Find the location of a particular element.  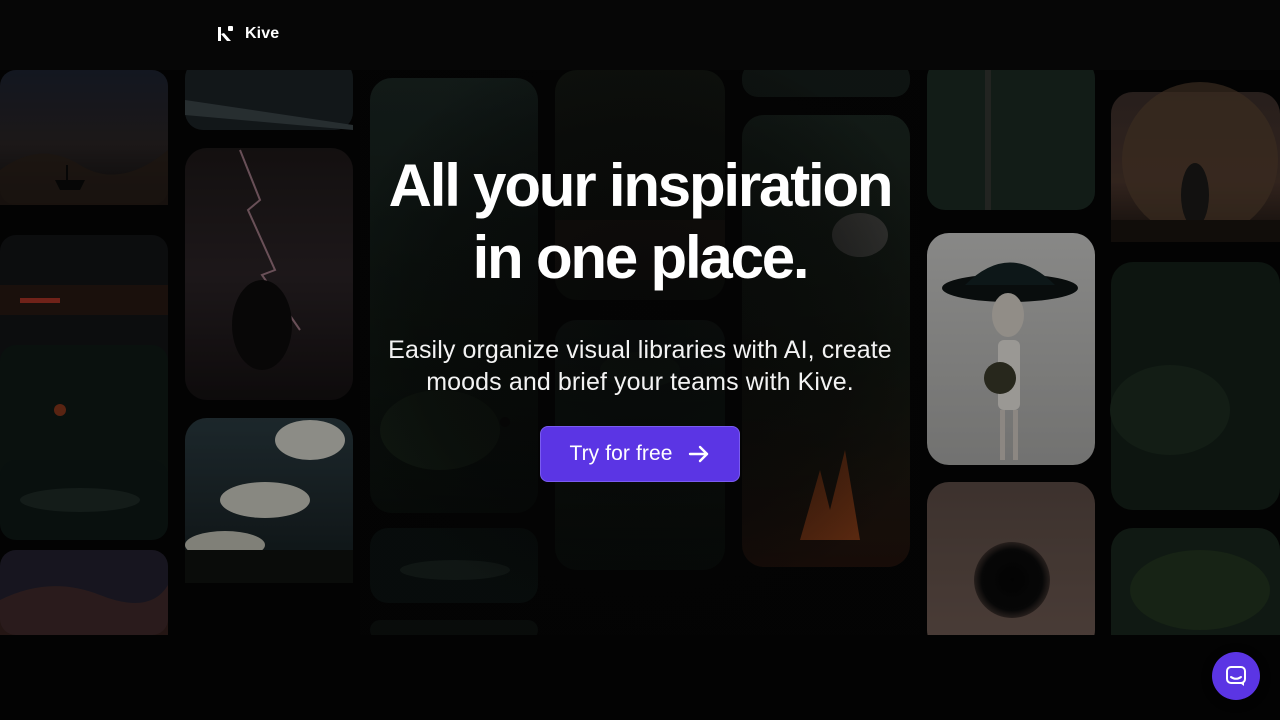

arrow-right-icon is located at coordinates (698, 454).